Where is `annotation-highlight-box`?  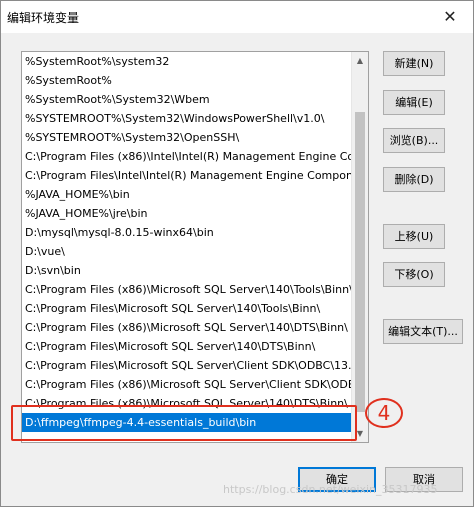
annotation-highlight-box is located at coordinates (184, 423).